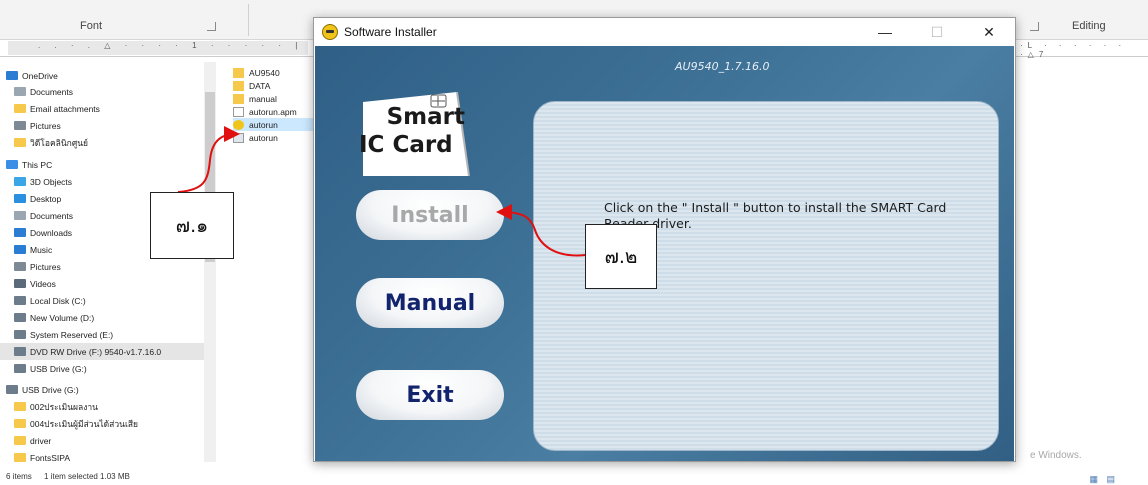 The image size is (1148, 485). What do you see at coordinates (541, 230) in the screenshot?
I see `arrow-to-install` at bounding box center [541, 230].